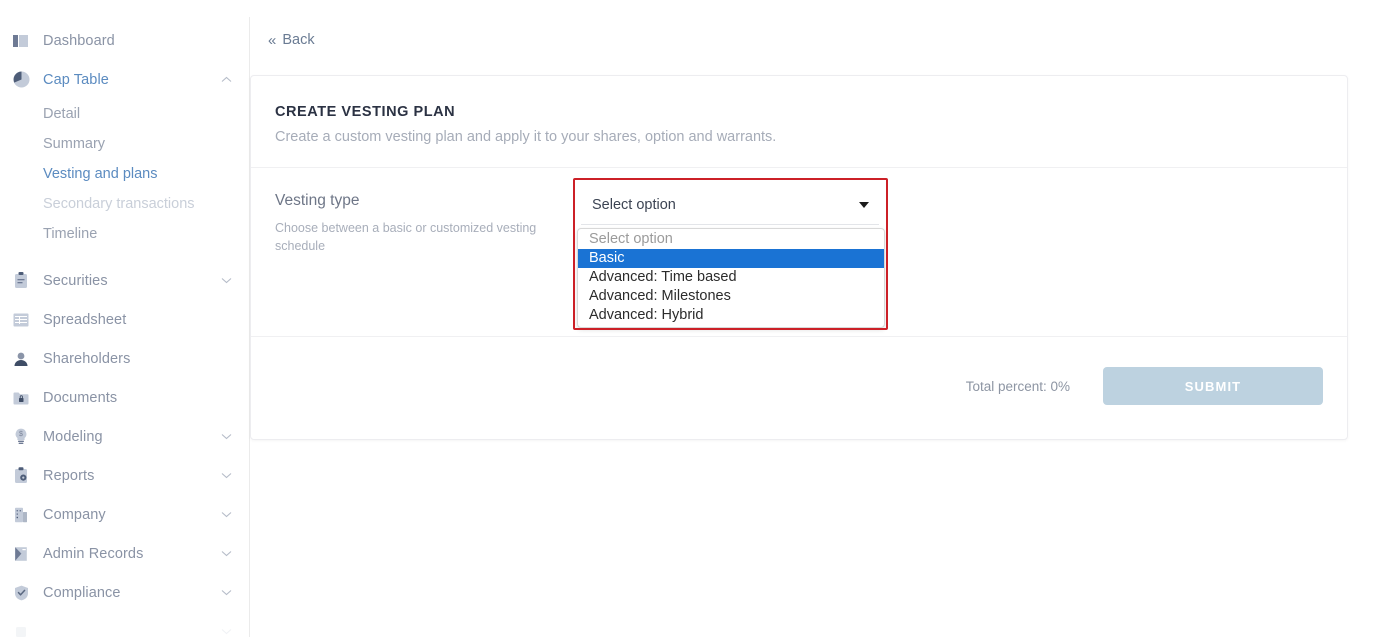 This screenshot has height=639, width=1375. What do you see at coordinates (125, 397) in the screenshot?
I see `sidebar-item-documents: Documents` at bounding box center [125, 397].